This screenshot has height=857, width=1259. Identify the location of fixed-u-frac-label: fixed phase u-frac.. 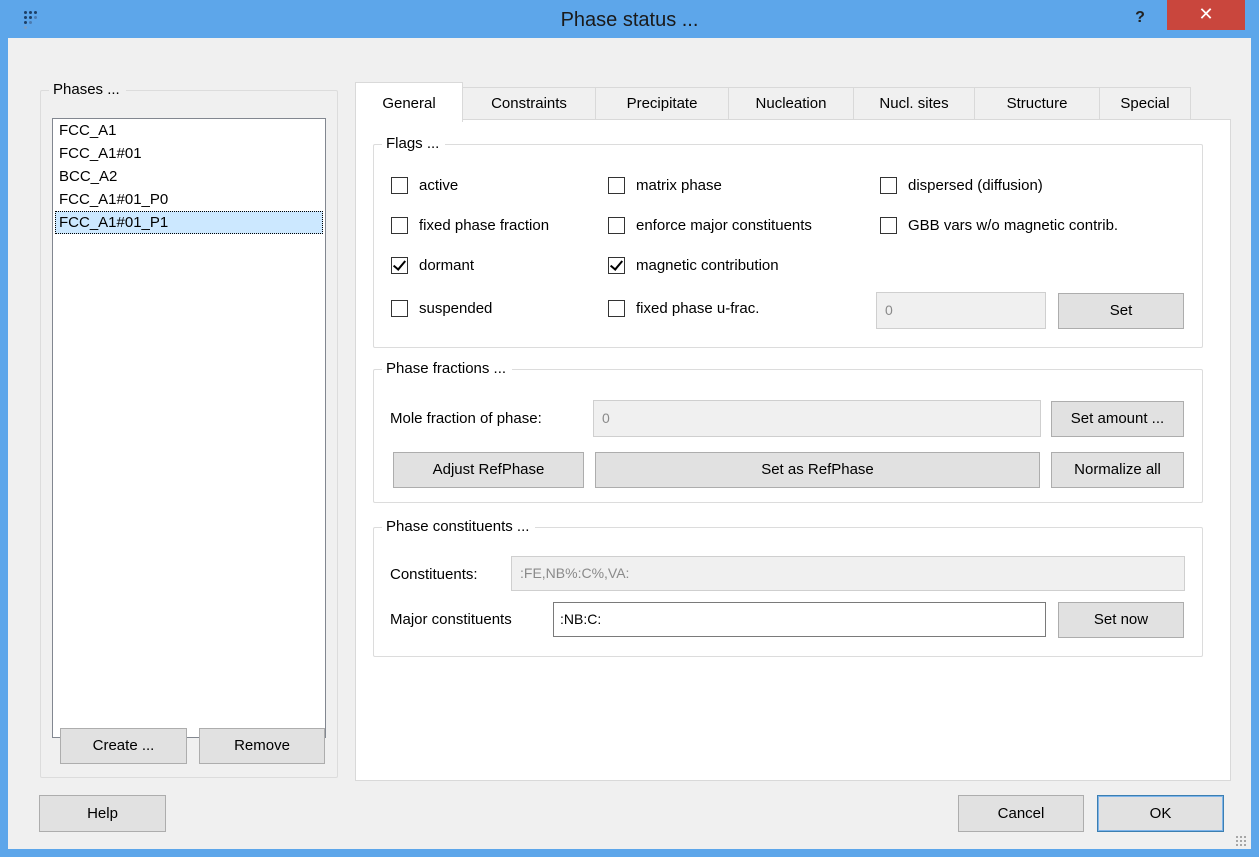
(698, 308).